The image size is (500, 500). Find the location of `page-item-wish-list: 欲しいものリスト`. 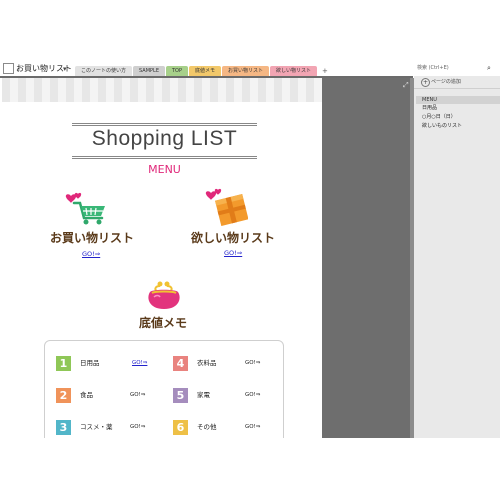

page-item-wish-list: 欲しいものリスト is located at coordinates (442, 126).